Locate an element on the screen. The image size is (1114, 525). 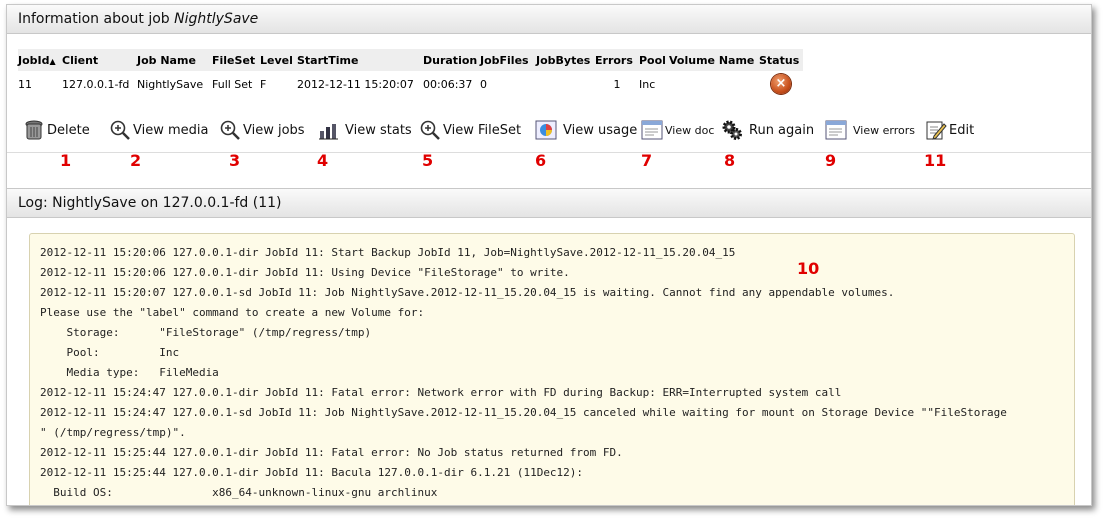
chart-icon is located at coordinates (328, 130).